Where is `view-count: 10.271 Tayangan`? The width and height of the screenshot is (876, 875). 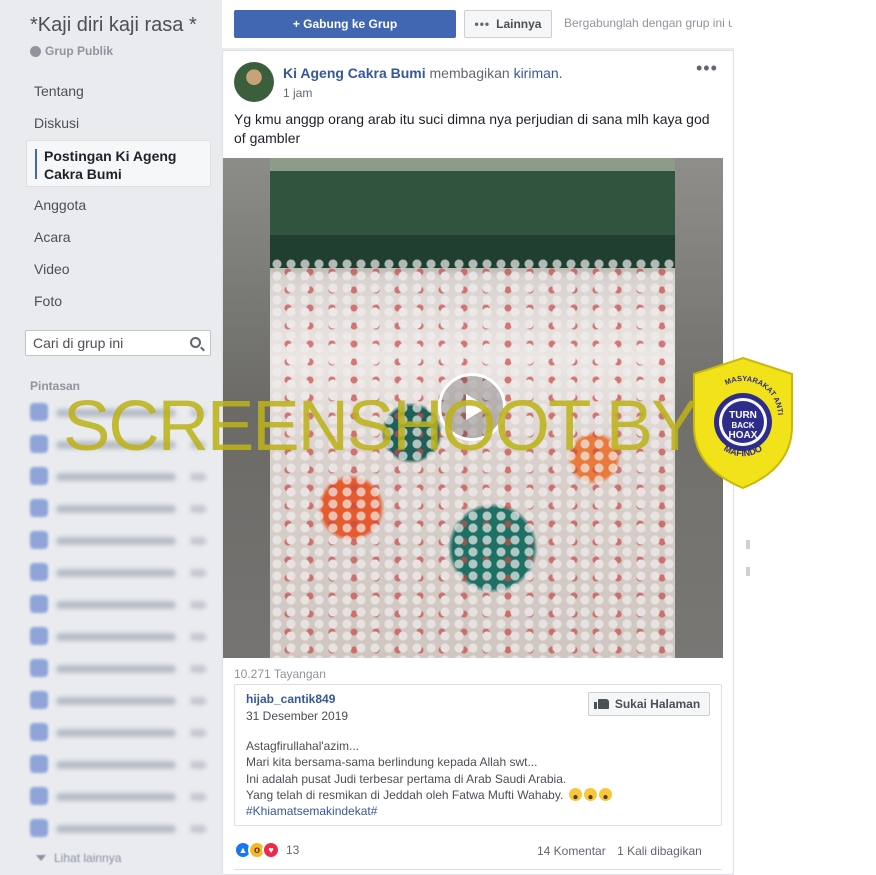
view-count: 10.271 Tayangan is located at coordinates (280, 674).